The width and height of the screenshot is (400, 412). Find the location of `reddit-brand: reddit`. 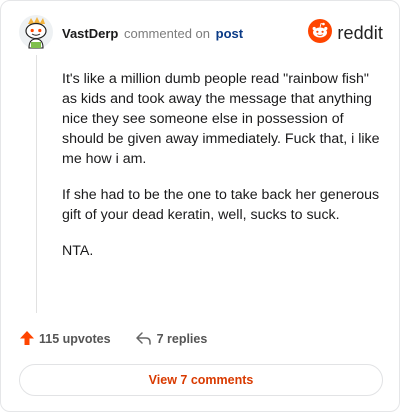

reddit-brand: reddit is located at coordinates (345, 33).